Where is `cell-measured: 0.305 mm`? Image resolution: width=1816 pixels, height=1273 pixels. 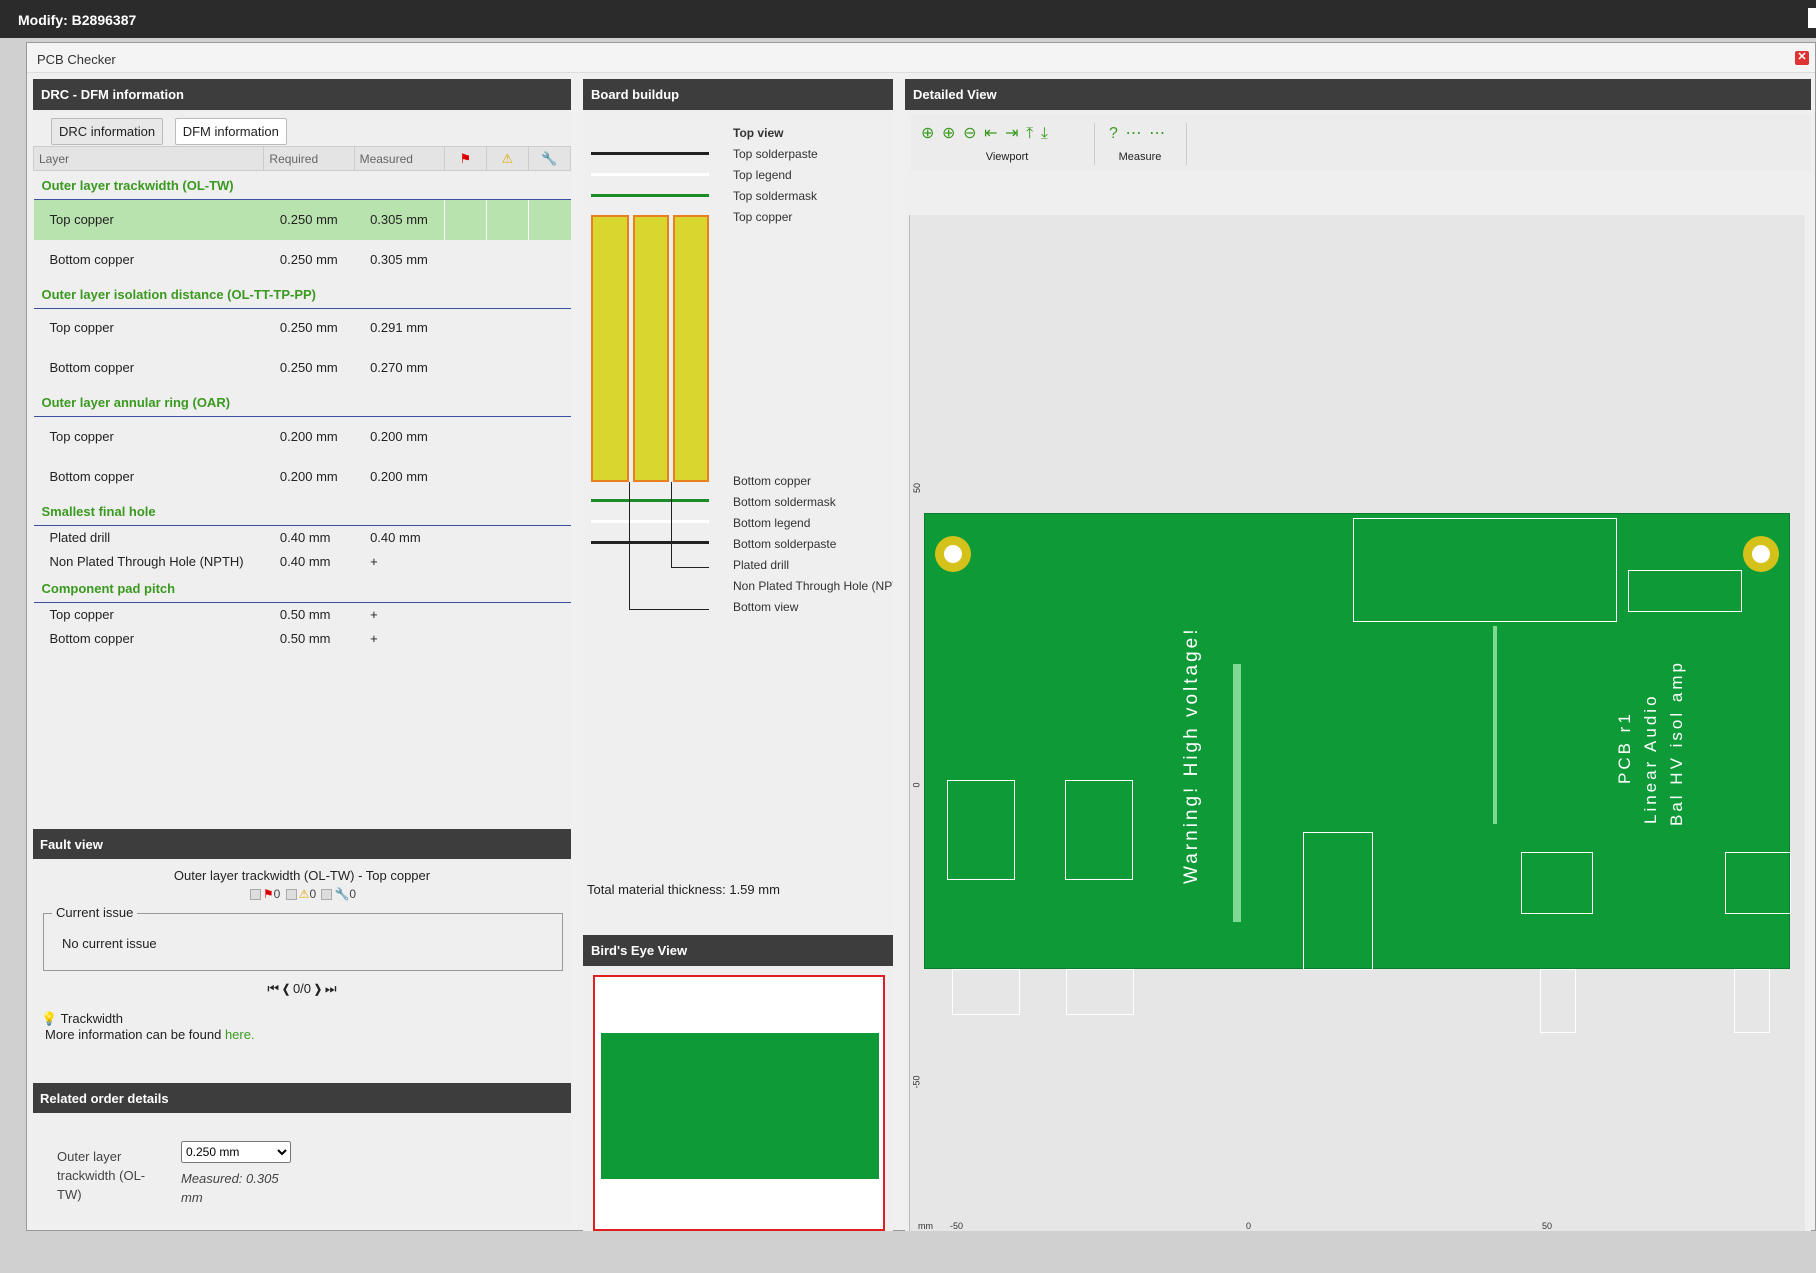
cell-measured: 0.305 mm is located at coordinates (399, 219).